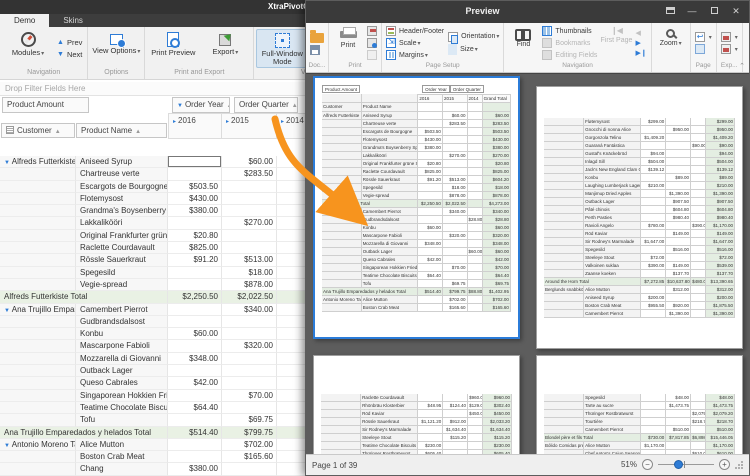  Describe the element at coordinates (747, 43) in the screenshot. I see `close-preview-button: ✕ Close` at that location.